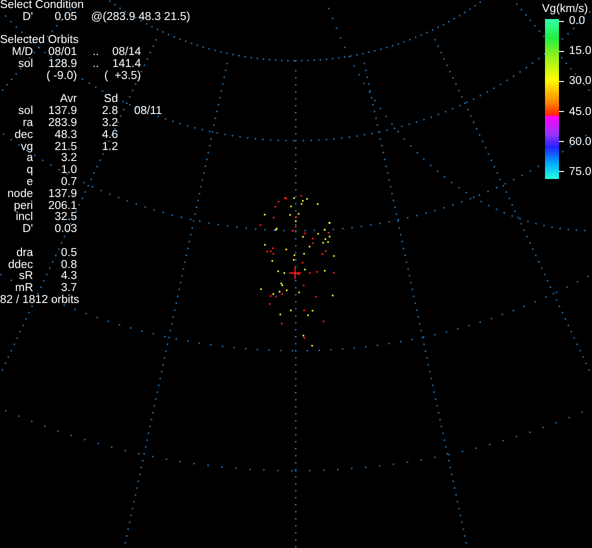  I want to click on tick-label: 45.0, so click(580, 112).